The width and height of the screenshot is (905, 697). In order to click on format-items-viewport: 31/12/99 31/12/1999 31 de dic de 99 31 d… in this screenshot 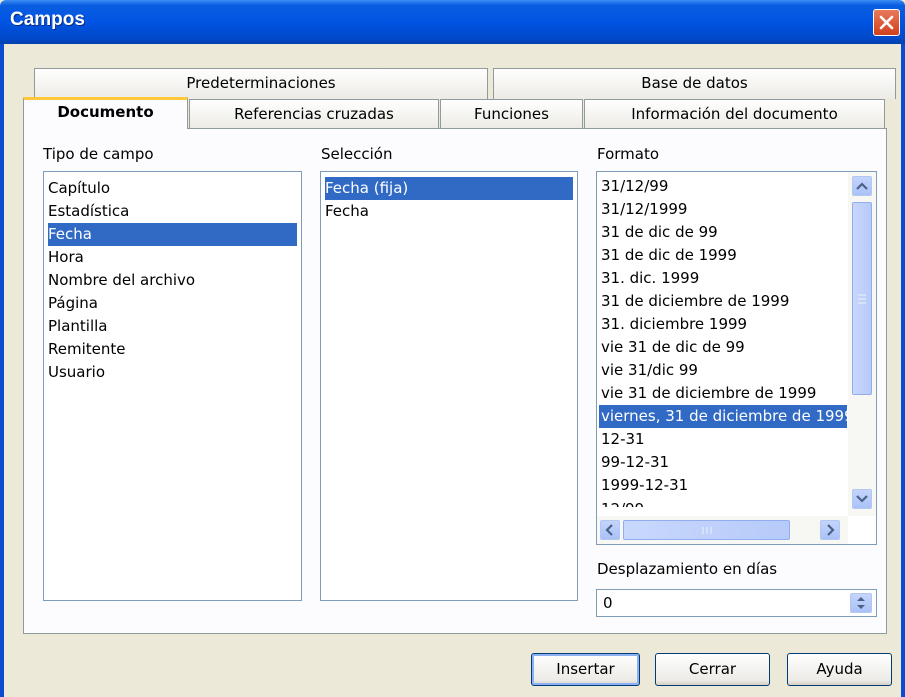, I will do `click(722, 339)`.